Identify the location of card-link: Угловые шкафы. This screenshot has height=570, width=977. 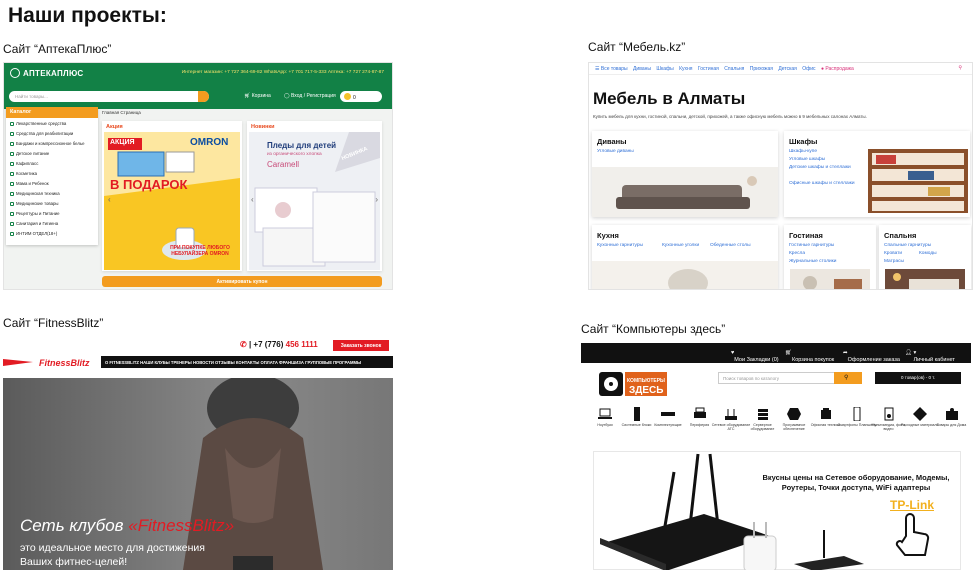
(807, 159).